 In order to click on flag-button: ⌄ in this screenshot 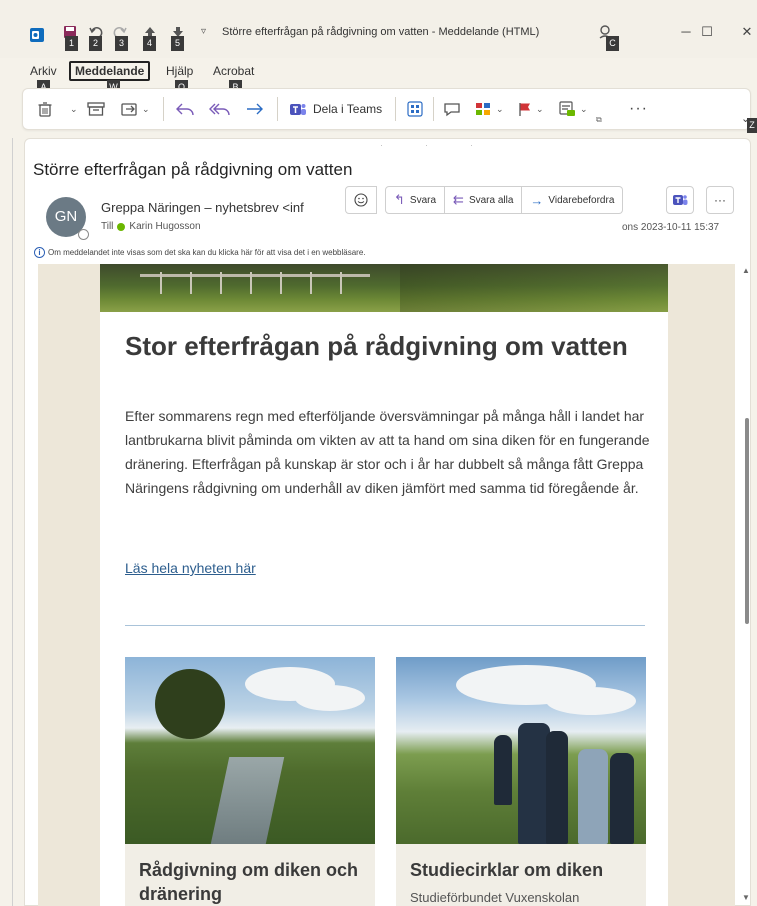, I will do `click(530, 109)`.